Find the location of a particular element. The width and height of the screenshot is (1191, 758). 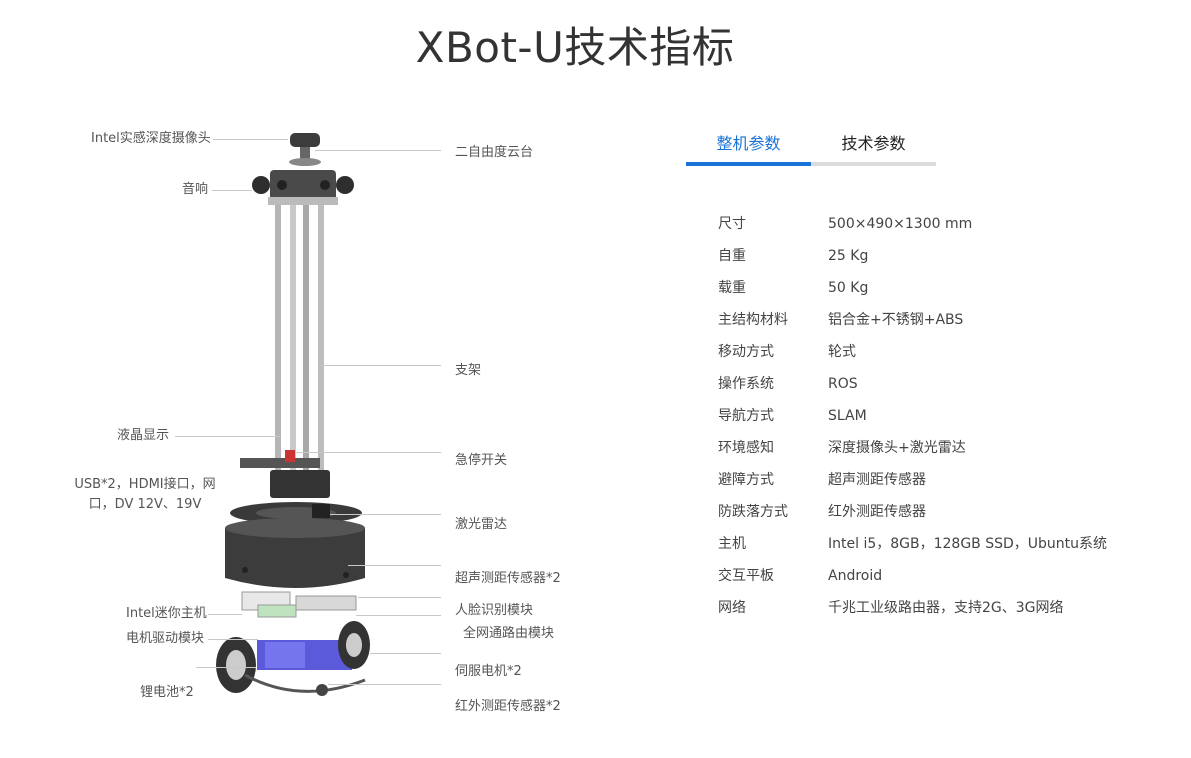

spec-key: 移动方式 is located at coordinates (746, 352).